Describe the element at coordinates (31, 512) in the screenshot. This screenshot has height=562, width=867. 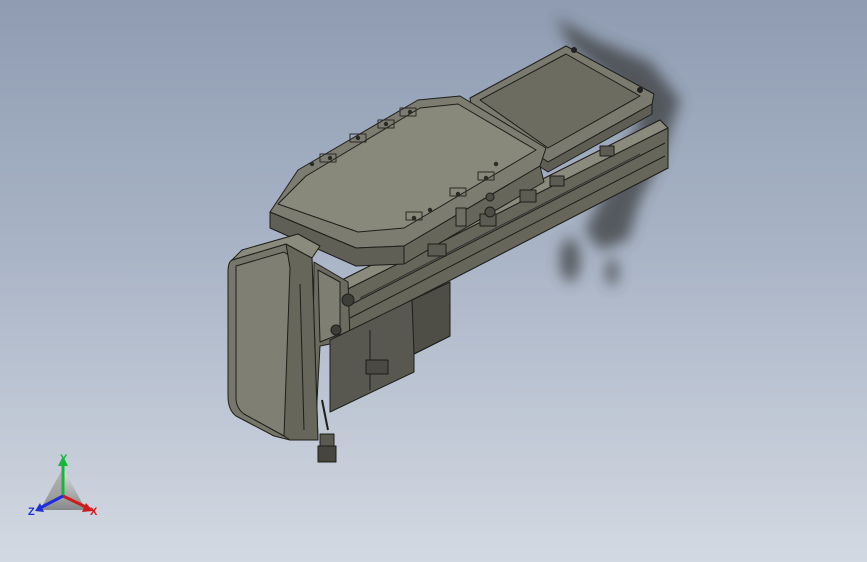
I see `z-axis-label: Z` at that location.